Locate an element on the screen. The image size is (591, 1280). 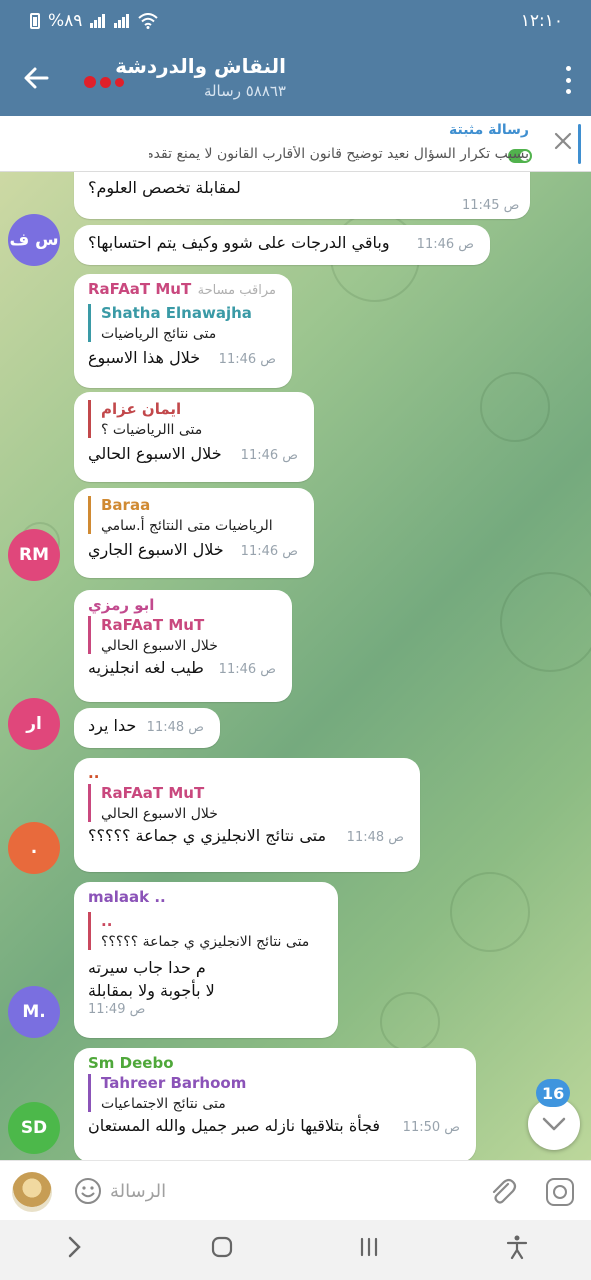
reply-name: .. is located at coordinates (107, 921).